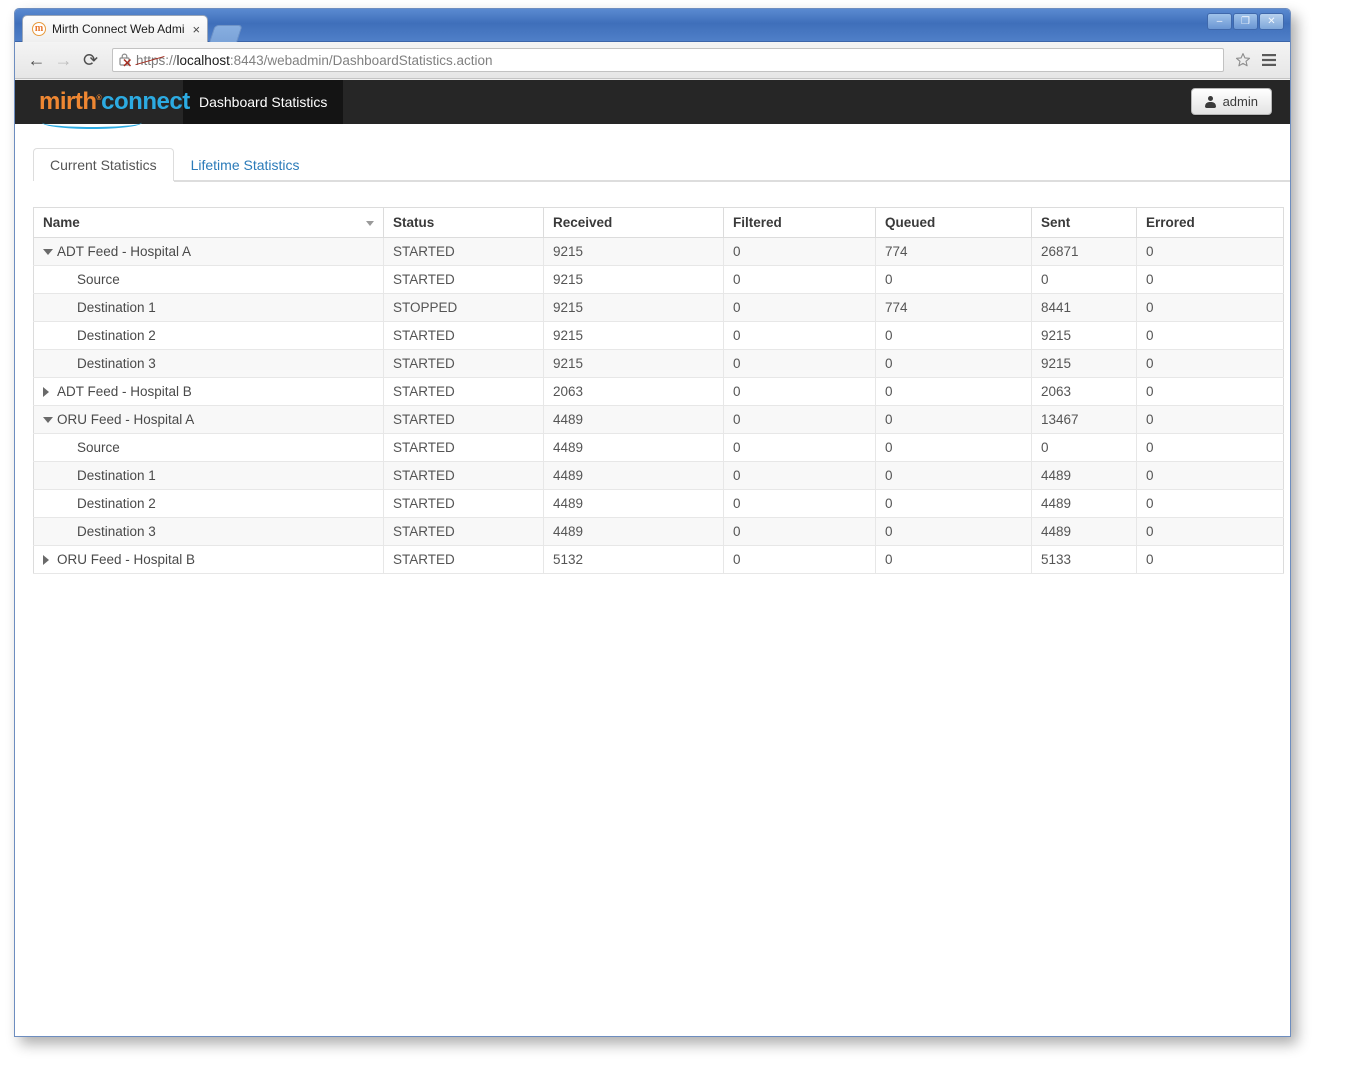 Image resolution: width=1345 pixels, height=1089 pixels. Describe the element at coordinates (115, 28) in the screenshot. I see `browser-tab: m Mirth Connect Web Admi ×` at that location.